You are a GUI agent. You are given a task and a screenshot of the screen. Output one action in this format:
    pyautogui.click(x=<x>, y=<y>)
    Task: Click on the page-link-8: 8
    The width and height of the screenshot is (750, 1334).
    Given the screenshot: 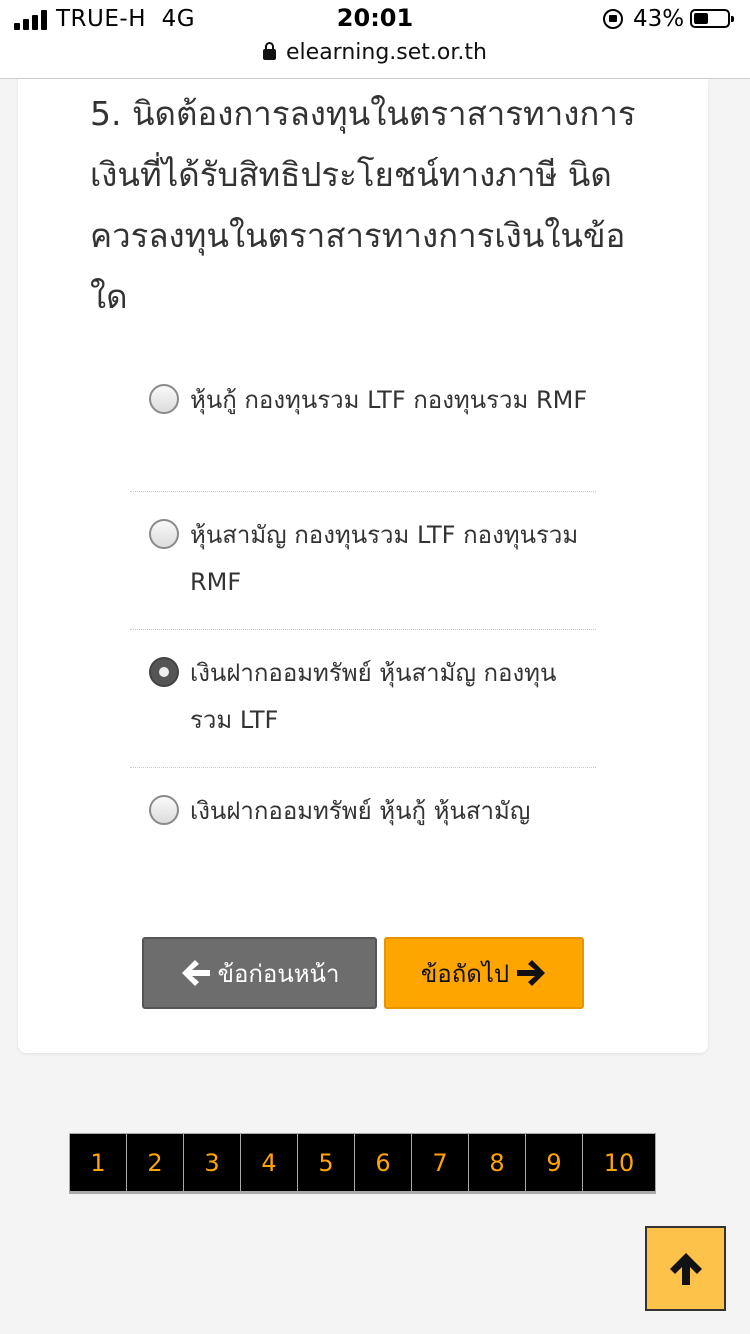 What is the action you would take?
    pyautogui.click(x=497, y=1162)
    